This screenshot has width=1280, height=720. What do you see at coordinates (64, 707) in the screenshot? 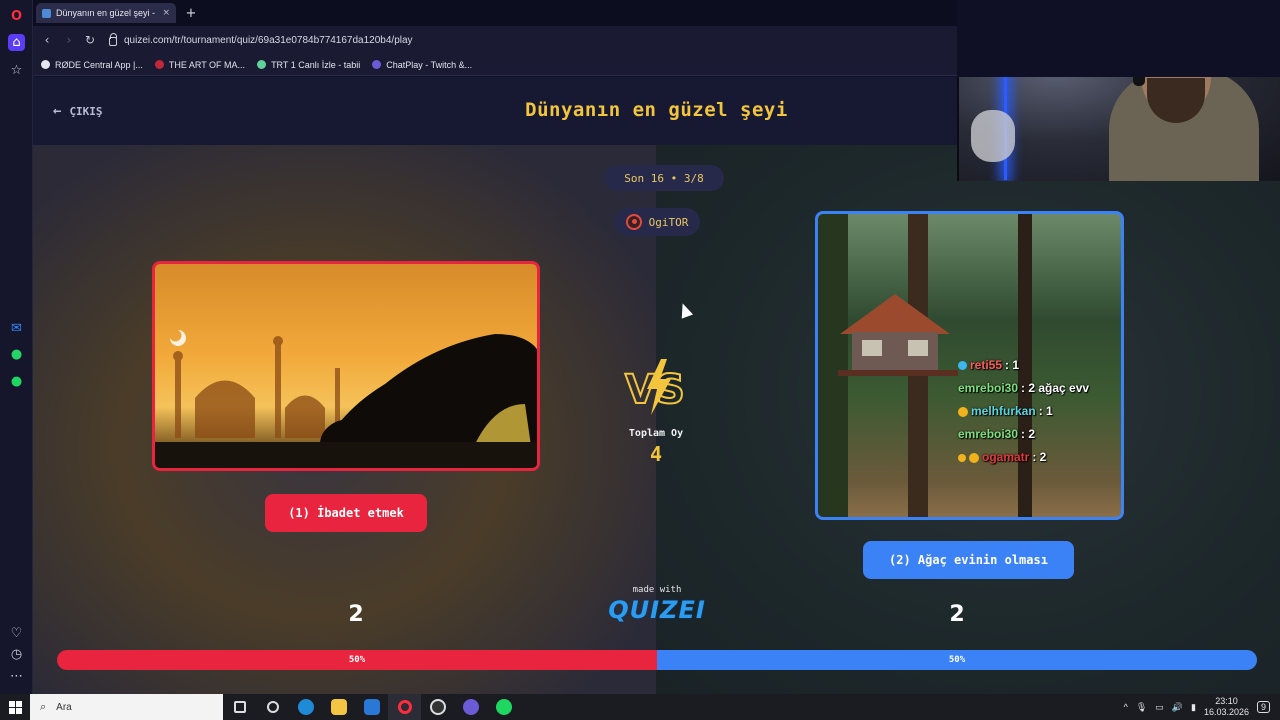
I see `search-placeholder: Ara` at bounding box center [64, 707].